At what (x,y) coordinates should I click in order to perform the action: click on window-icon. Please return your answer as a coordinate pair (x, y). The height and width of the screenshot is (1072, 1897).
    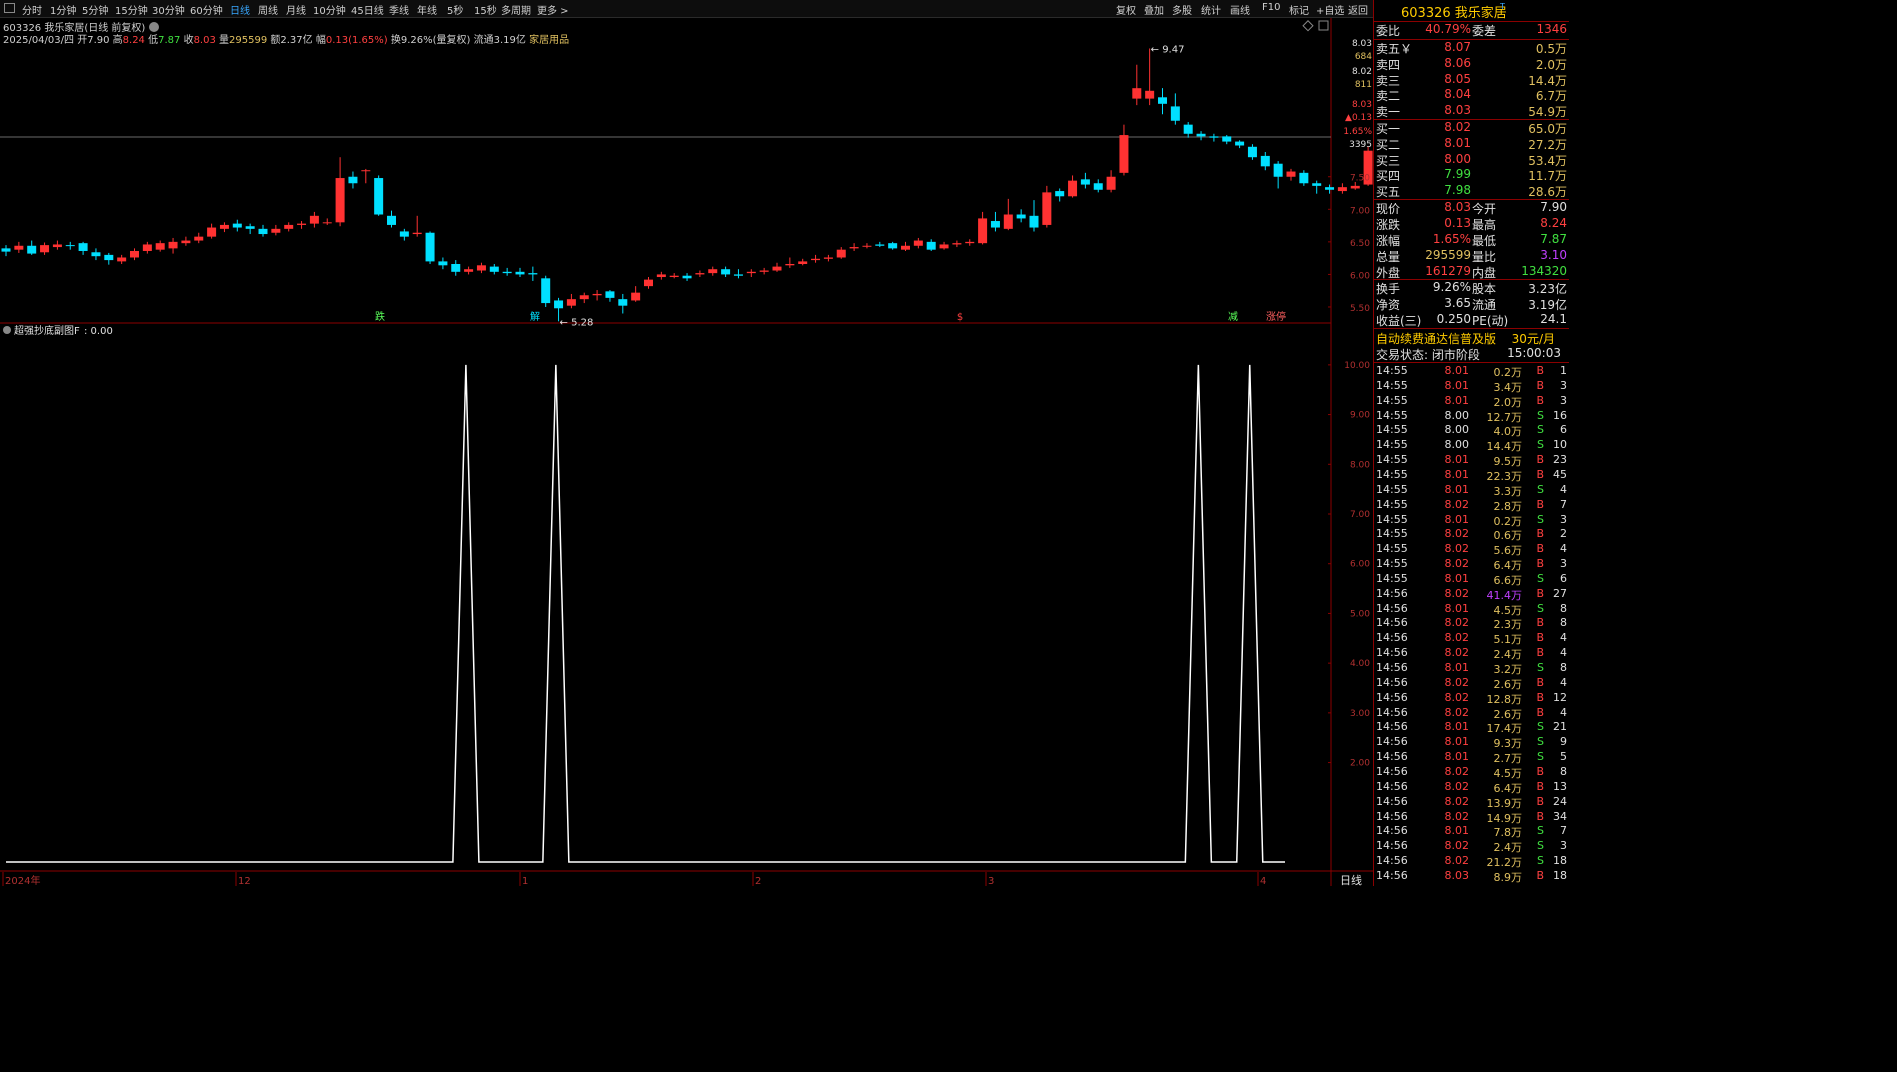
    Looking at the image, I should click on (1323, 25).